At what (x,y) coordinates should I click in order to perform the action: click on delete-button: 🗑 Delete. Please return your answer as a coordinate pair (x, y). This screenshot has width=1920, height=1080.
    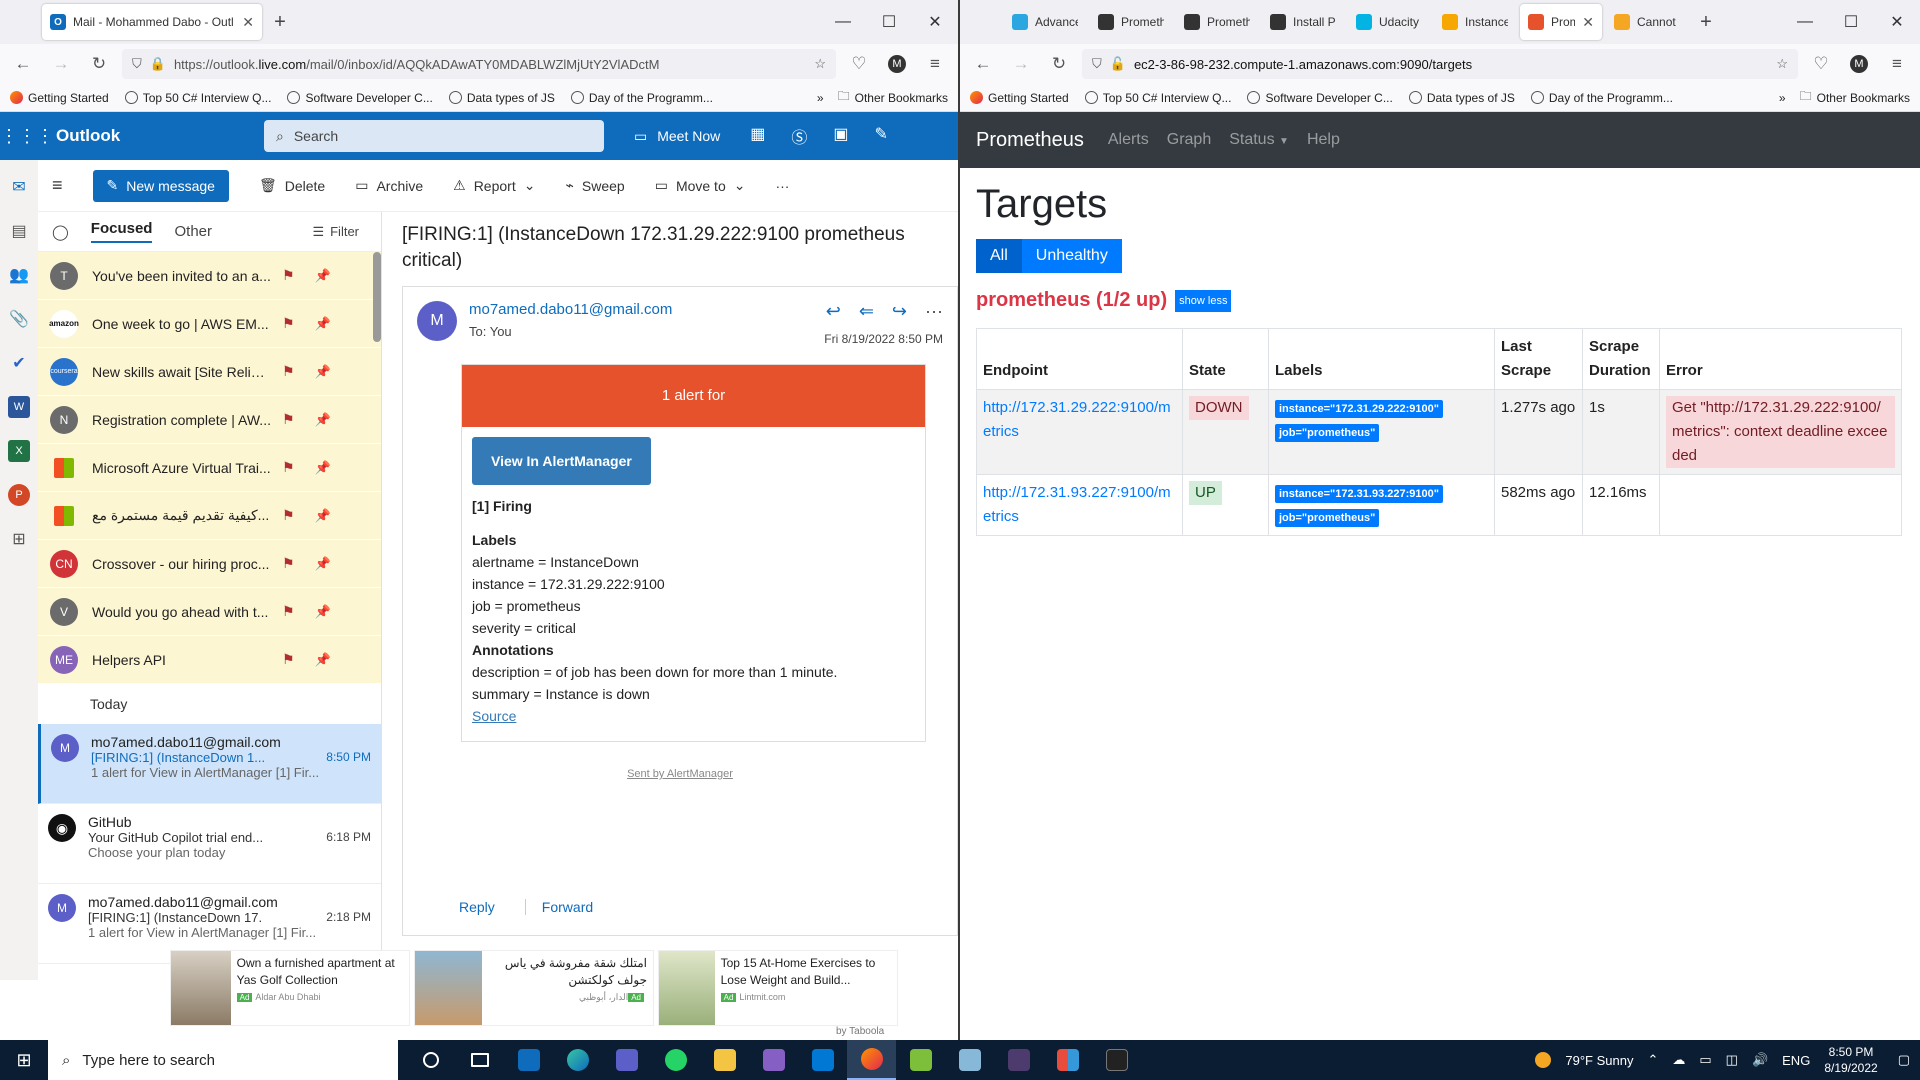
    Looking at the image, I should click on (292, 185).